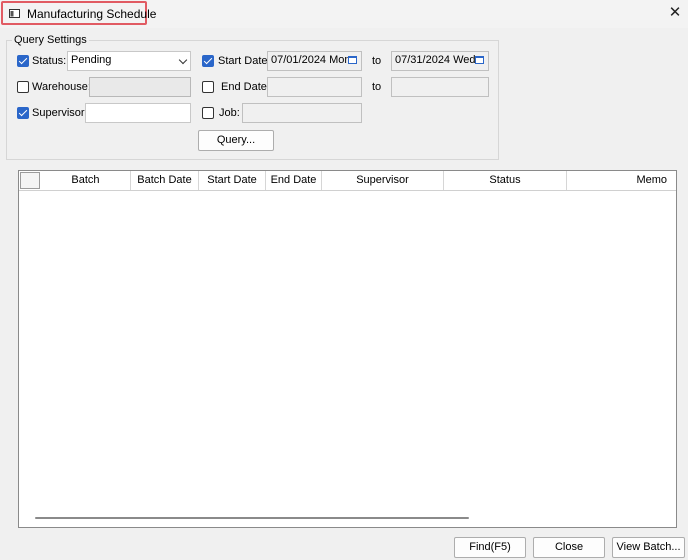 Image resolution: width=688 pixels, height=560 pixels. I want to click on end-date-from-field, so click(314, 87).